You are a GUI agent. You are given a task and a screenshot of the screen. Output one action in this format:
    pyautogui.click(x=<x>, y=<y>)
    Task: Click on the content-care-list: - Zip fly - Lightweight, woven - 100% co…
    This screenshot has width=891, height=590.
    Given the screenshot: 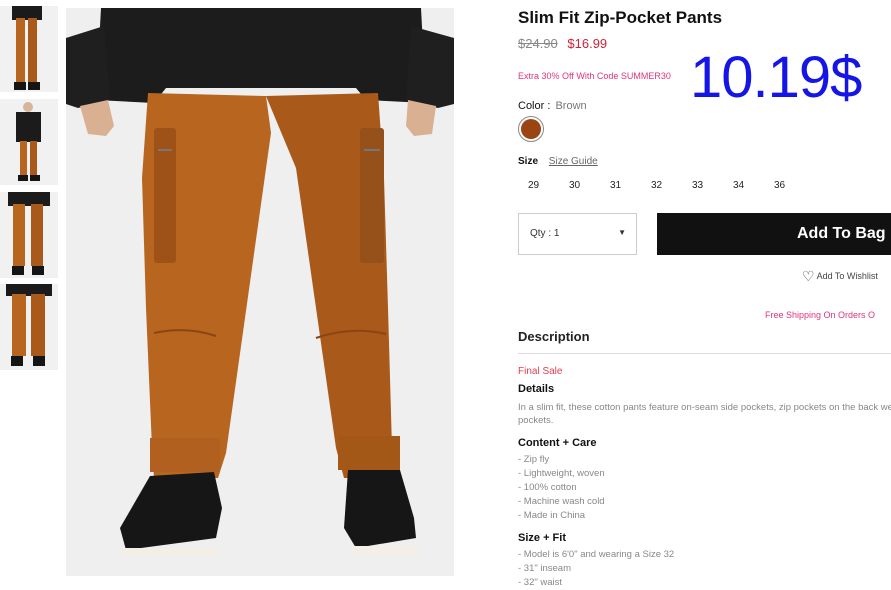 What is the action you would take?
    pyautogui.click(x=561, y=488)
    